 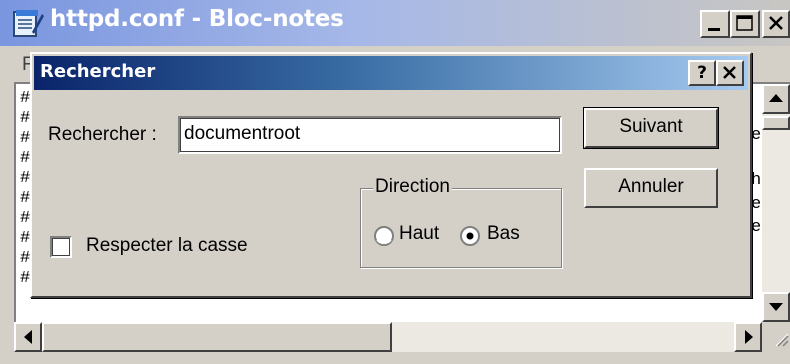 What do you see at coordinates (61, 247) in the screenshot?
I see `match-case-checkbox` at bounding box center [61, 247].